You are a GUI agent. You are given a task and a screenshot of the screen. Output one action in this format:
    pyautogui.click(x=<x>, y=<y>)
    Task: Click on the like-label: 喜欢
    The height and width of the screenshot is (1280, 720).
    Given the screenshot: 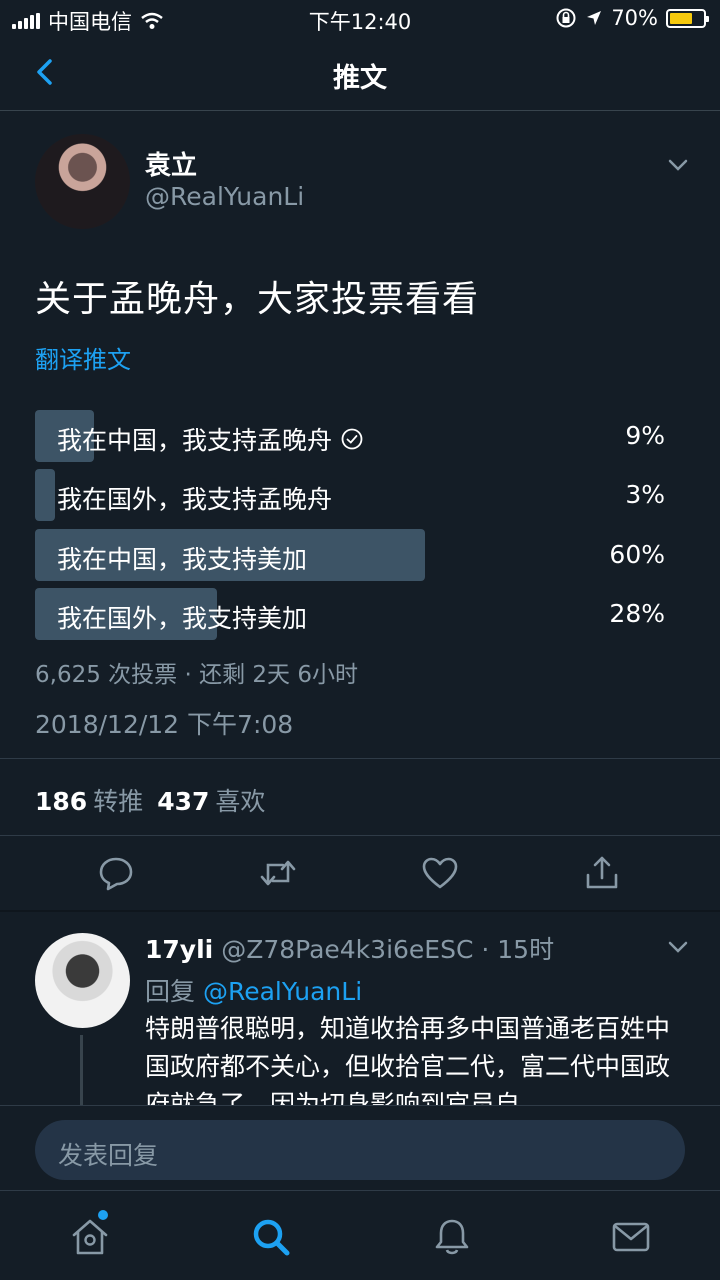 What is the action you would take?
    pyautogui.click(x=240, y=801)
    